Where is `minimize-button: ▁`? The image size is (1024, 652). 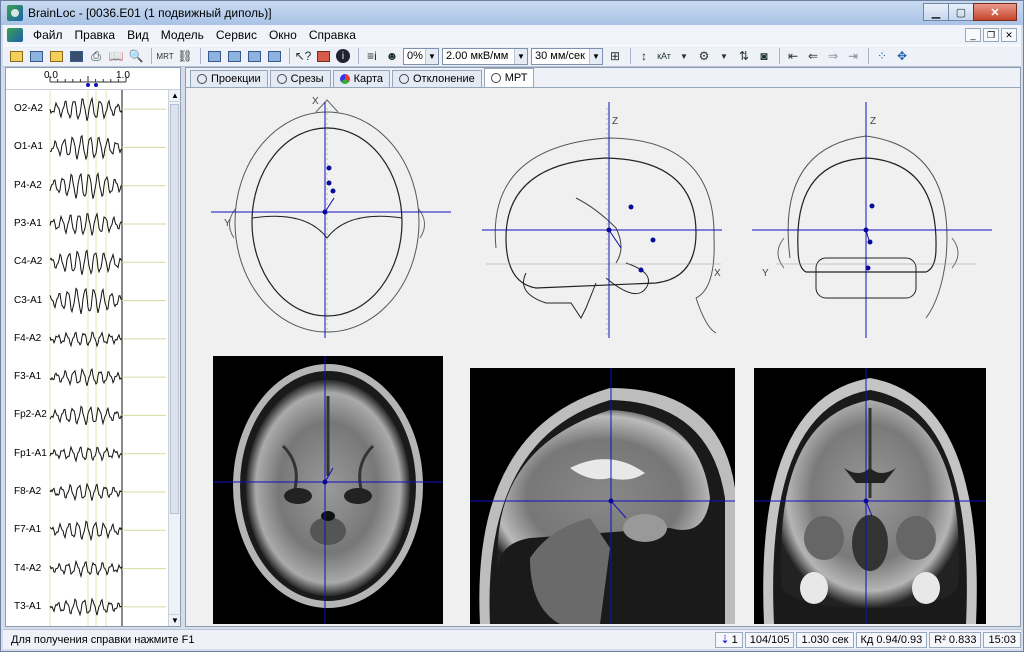
minimize-button: ▁ is located at coordinates (936, 12).